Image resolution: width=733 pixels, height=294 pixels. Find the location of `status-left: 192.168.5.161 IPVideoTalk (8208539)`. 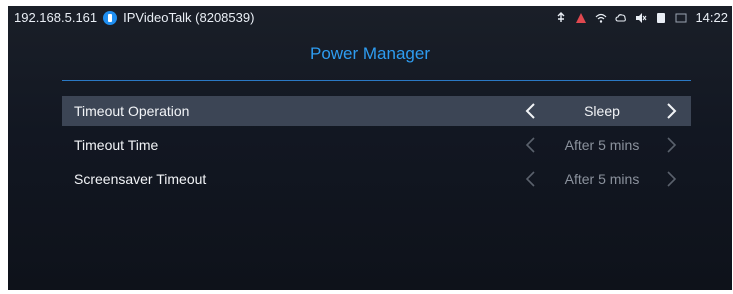

status-left: 192.168.5.161 IPVideoTalk (8208539) is located at coordinates (134, 17).